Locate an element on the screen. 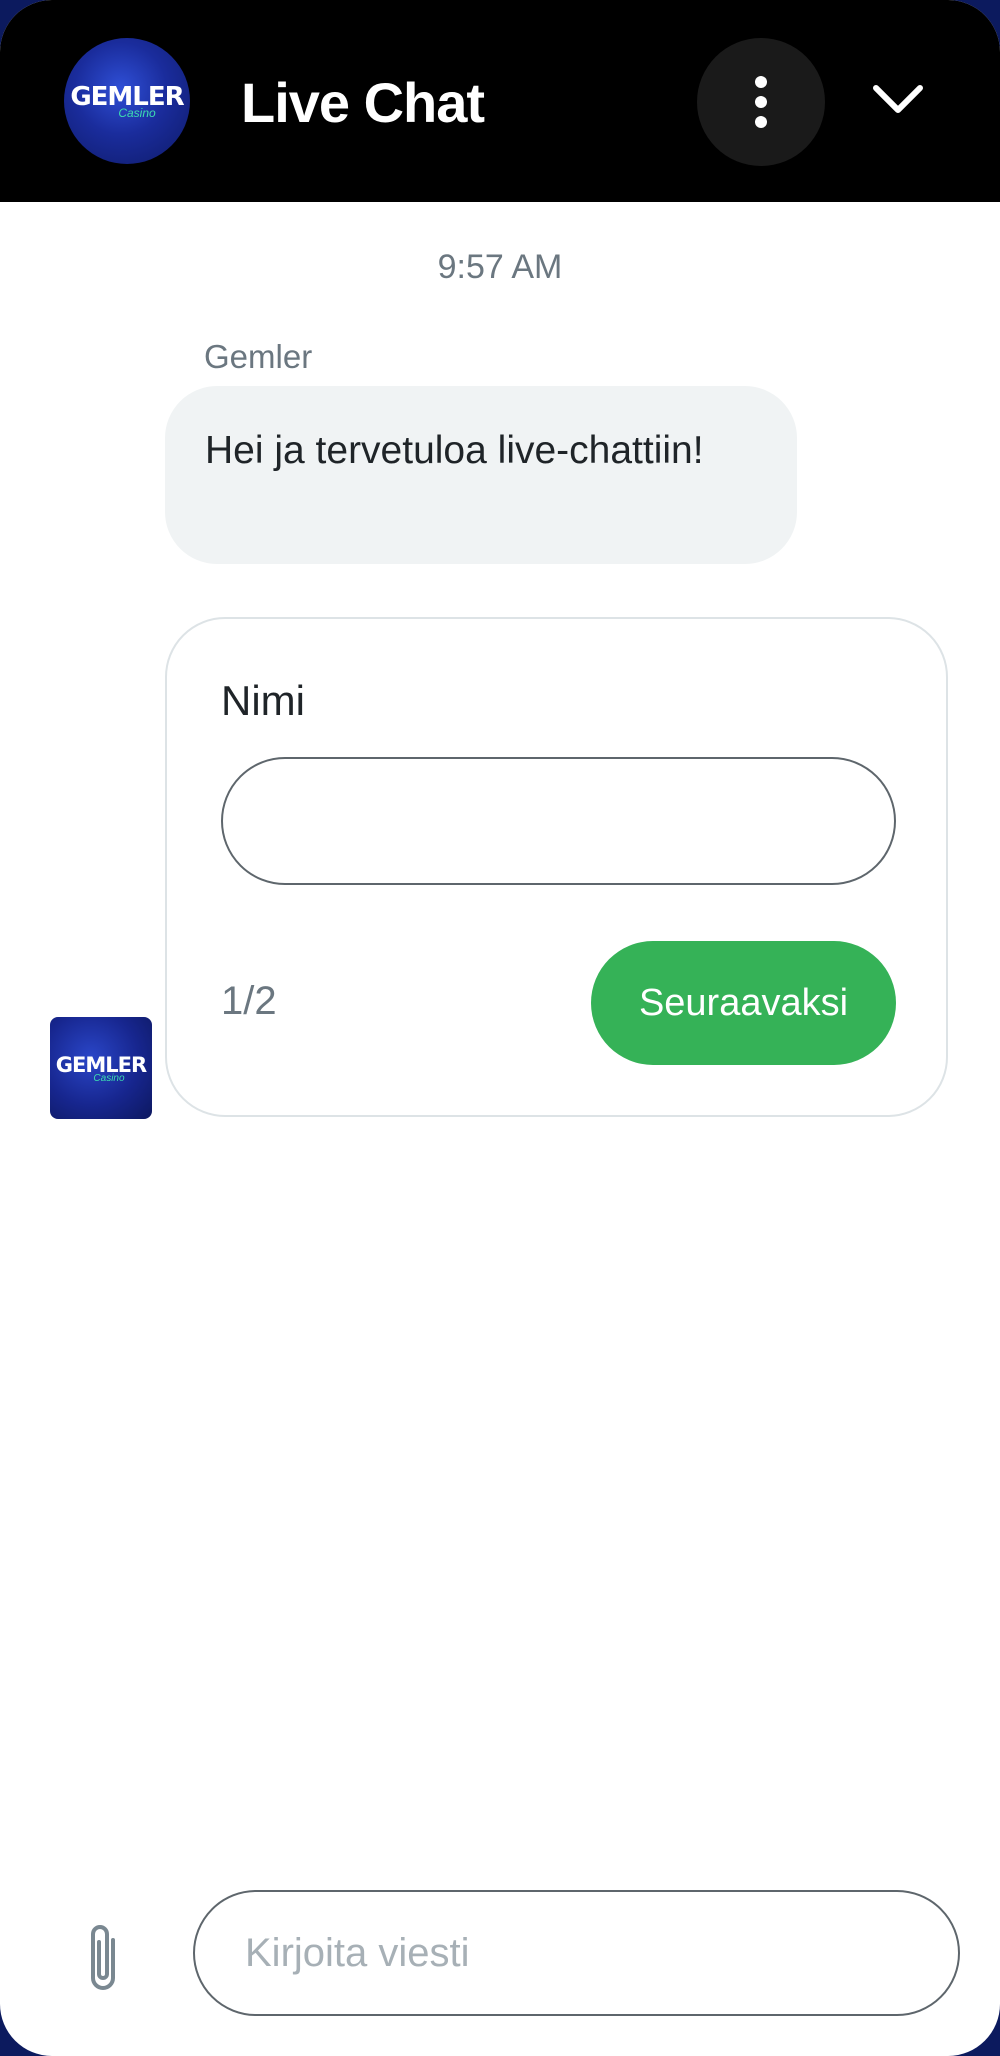 The image size is (1000, 2056). brand-logo: GEMLER Casino is located at coordinates (127, 101).